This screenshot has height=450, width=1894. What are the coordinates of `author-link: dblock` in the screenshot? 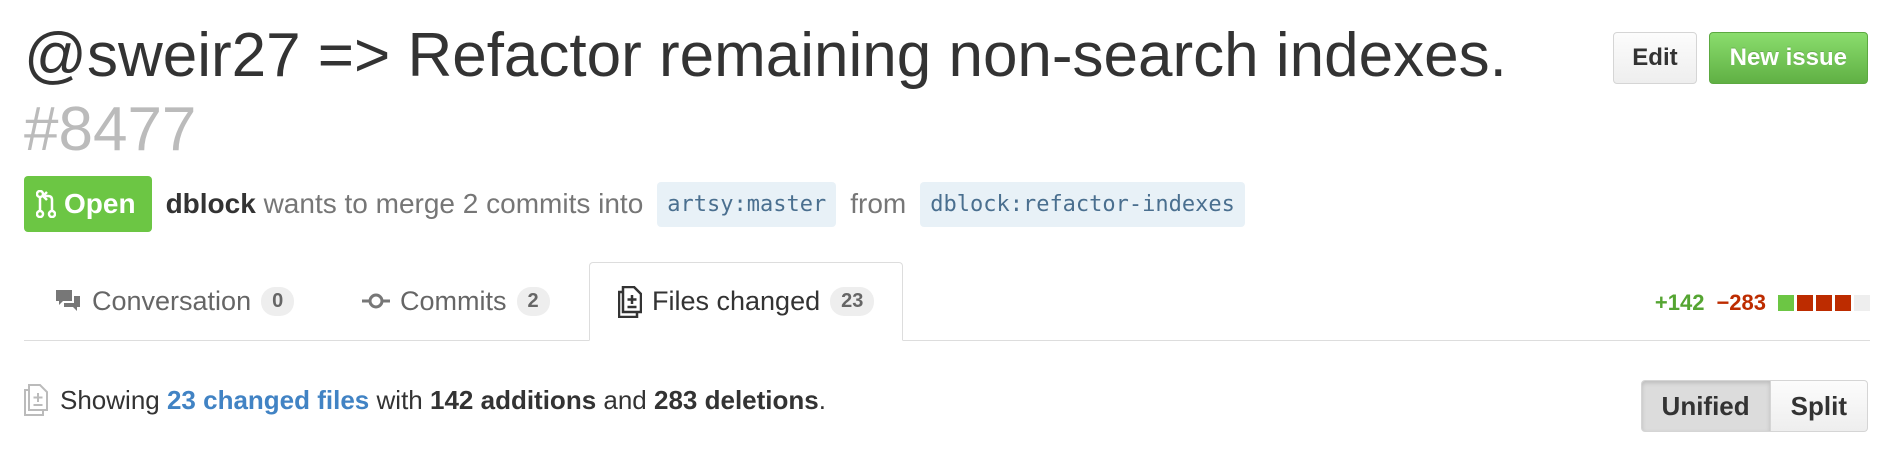 It's located at (211, 203).